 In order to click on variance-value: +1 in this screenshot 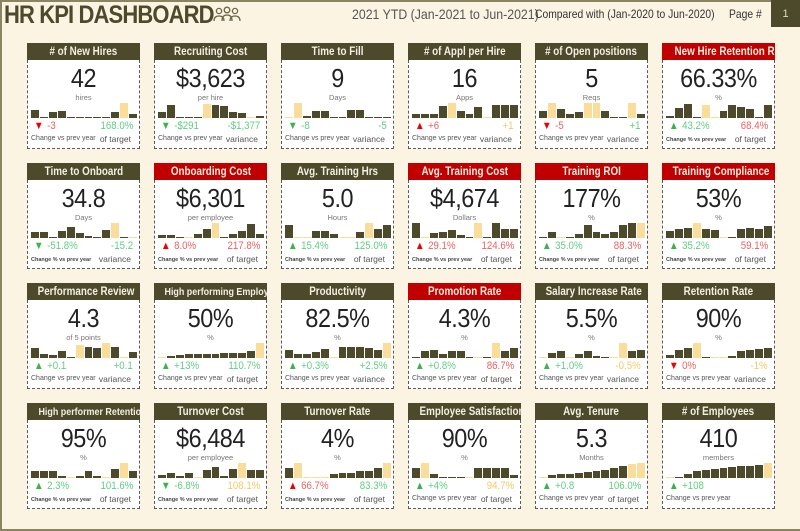, I will do `click(508, 126)`.